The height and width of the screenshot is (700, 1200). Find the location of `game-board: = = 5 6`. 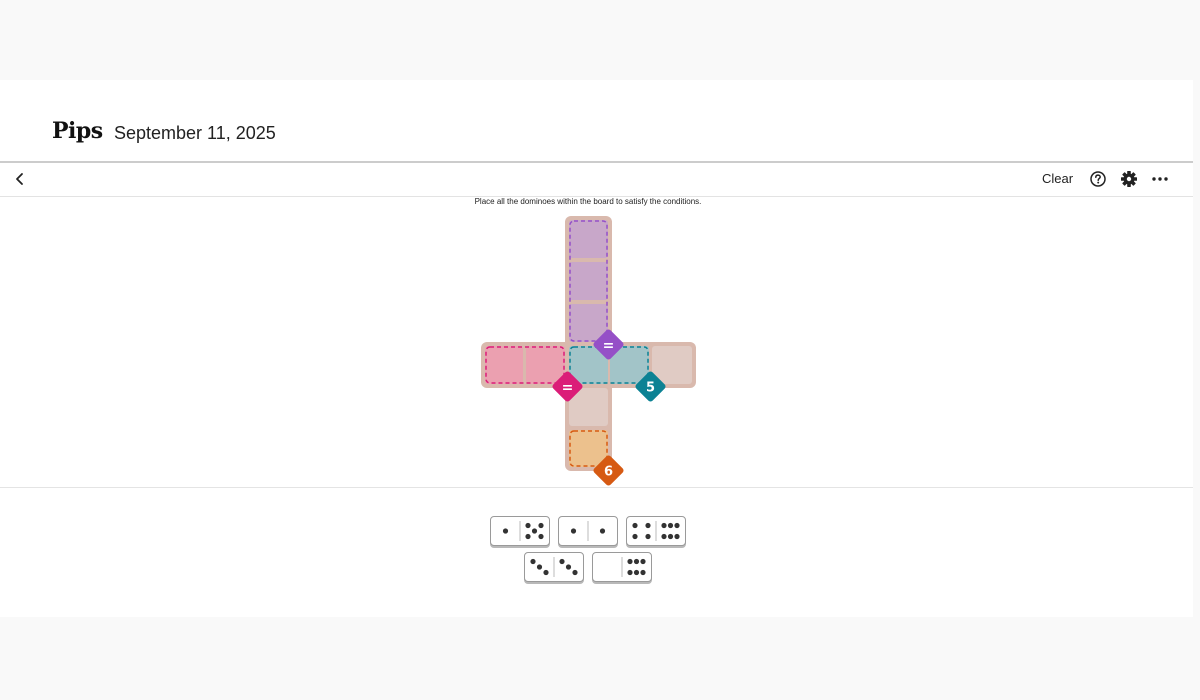

game-board: = = 5 6 is located at coordinates (588, 351).